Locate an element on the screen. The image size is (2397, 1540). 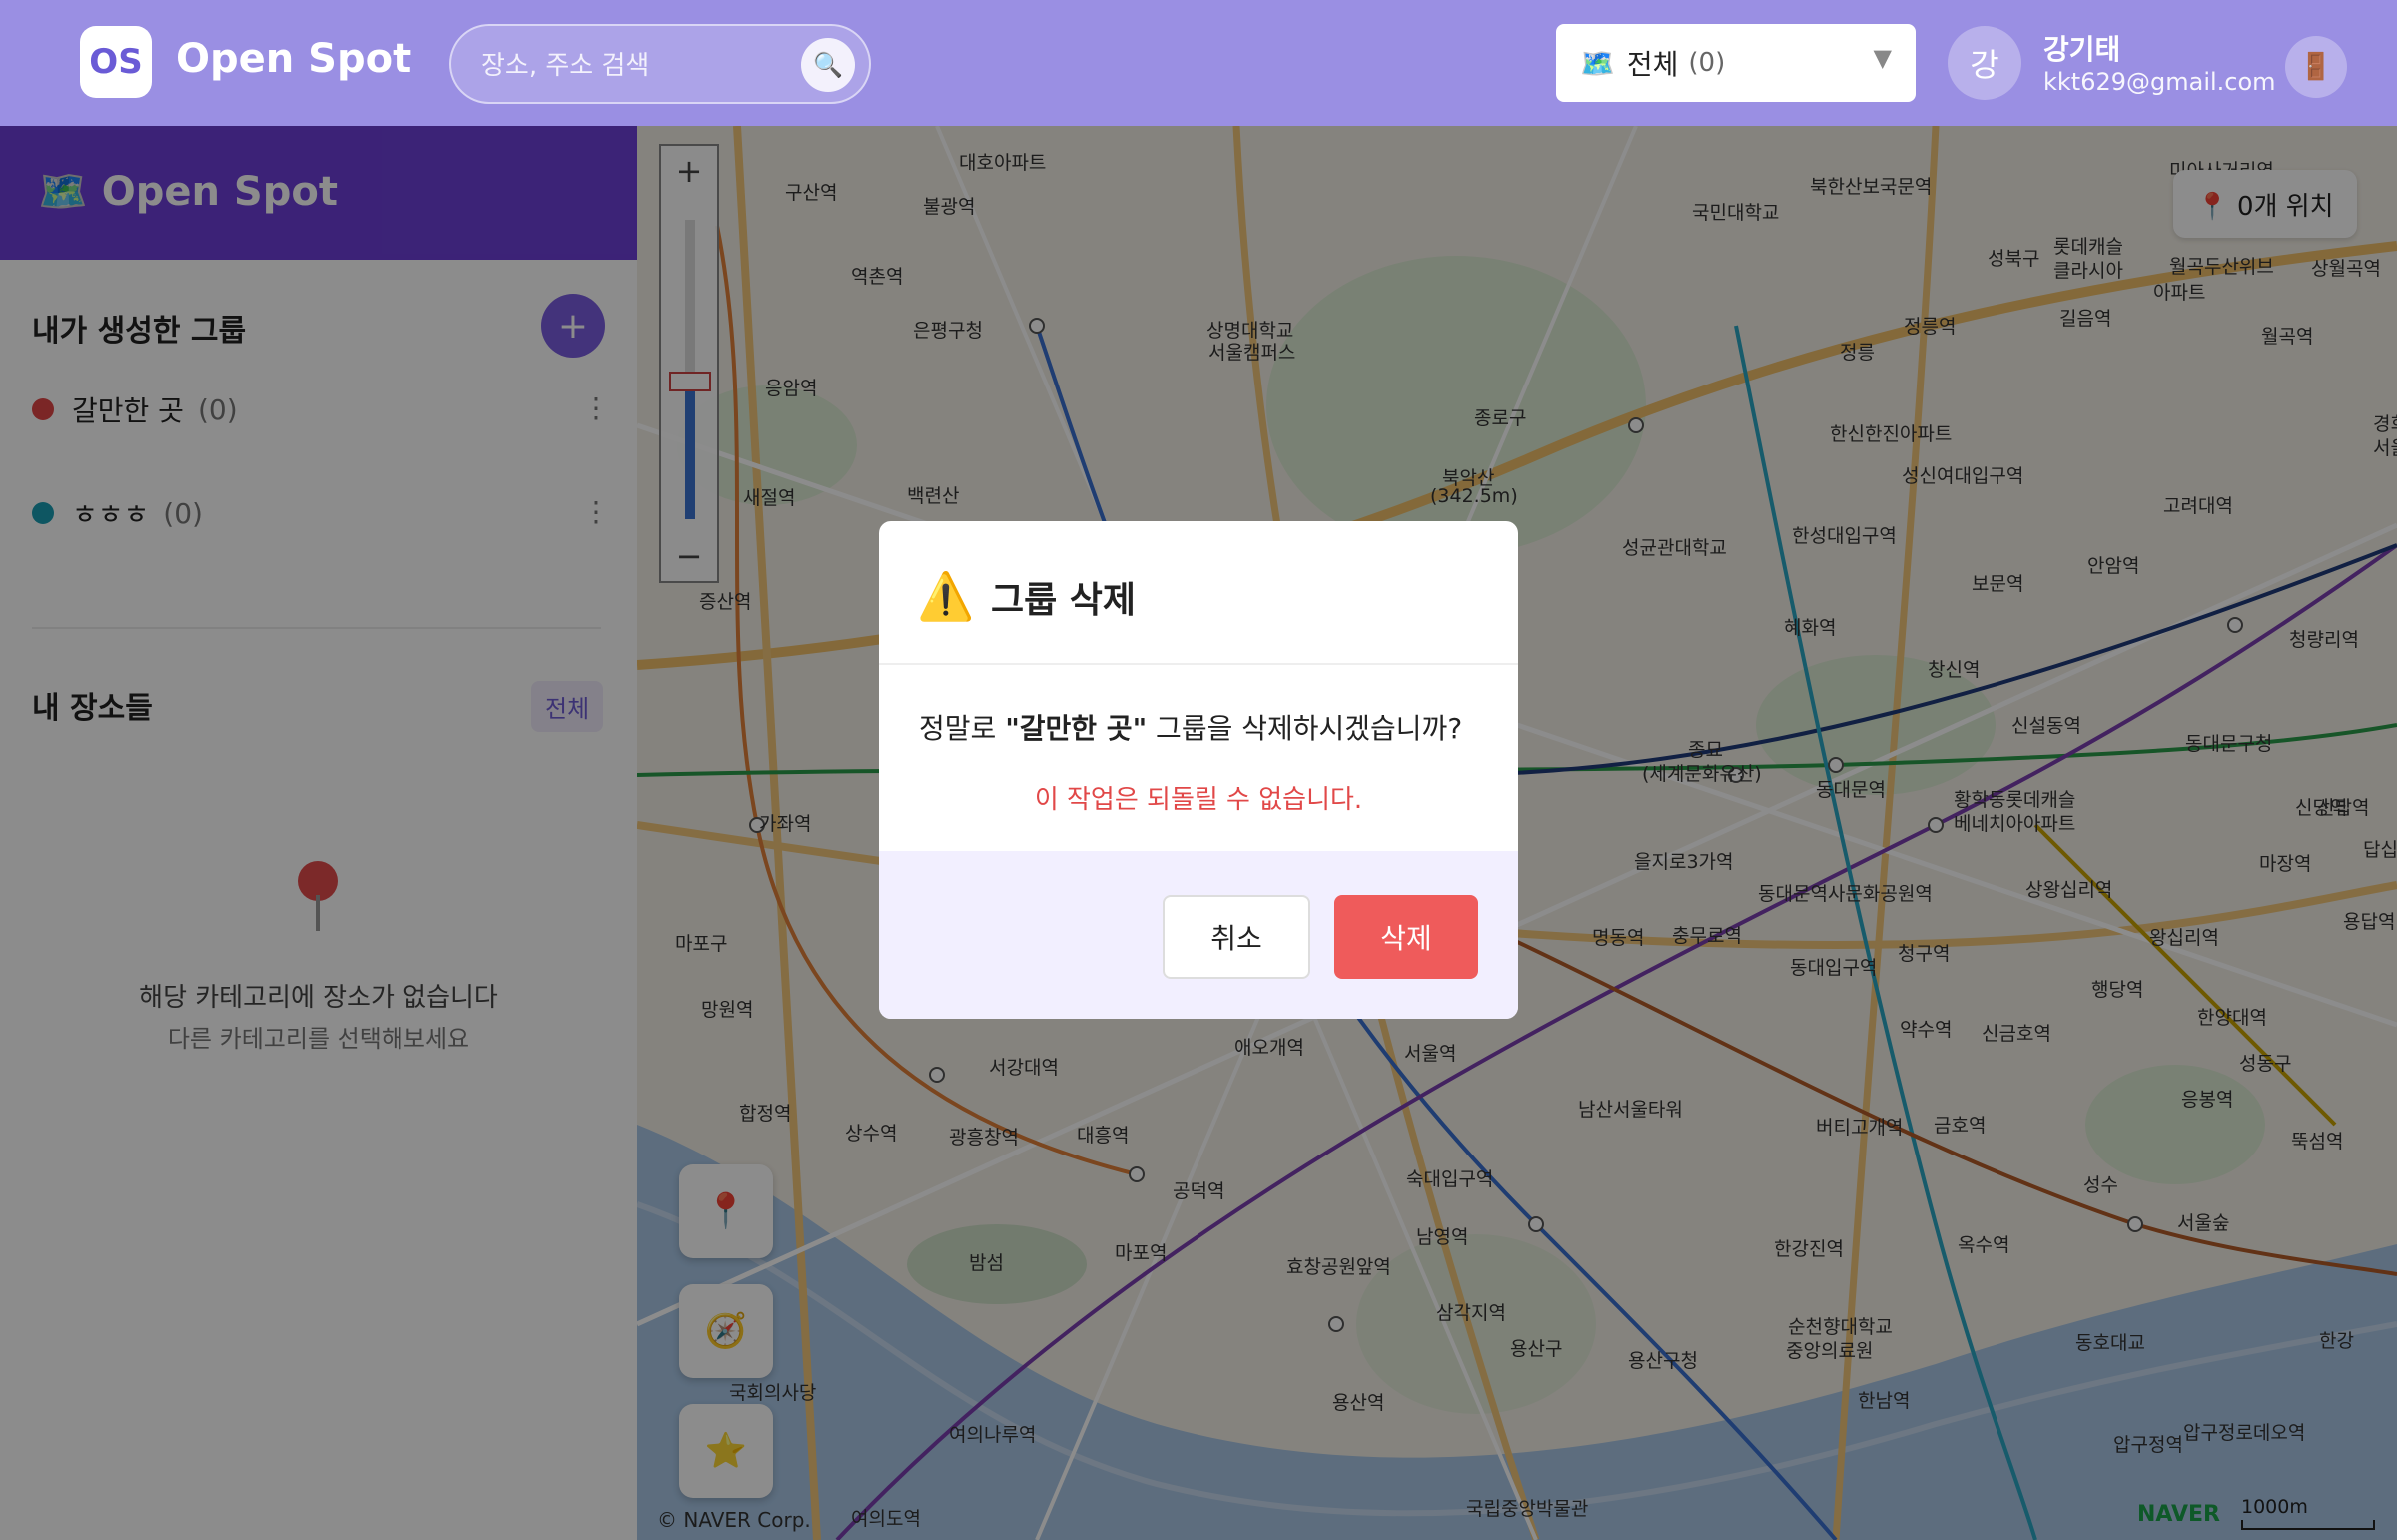
irreversible-warning: 이 작업은 되돌릴 수 없습니다. is located at coordinates (1198, 800).